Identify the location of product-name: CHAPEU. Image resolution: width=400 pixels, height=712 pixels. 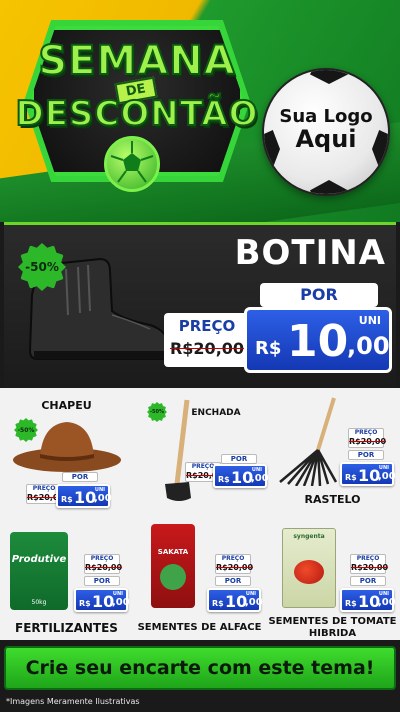
(66, 405).